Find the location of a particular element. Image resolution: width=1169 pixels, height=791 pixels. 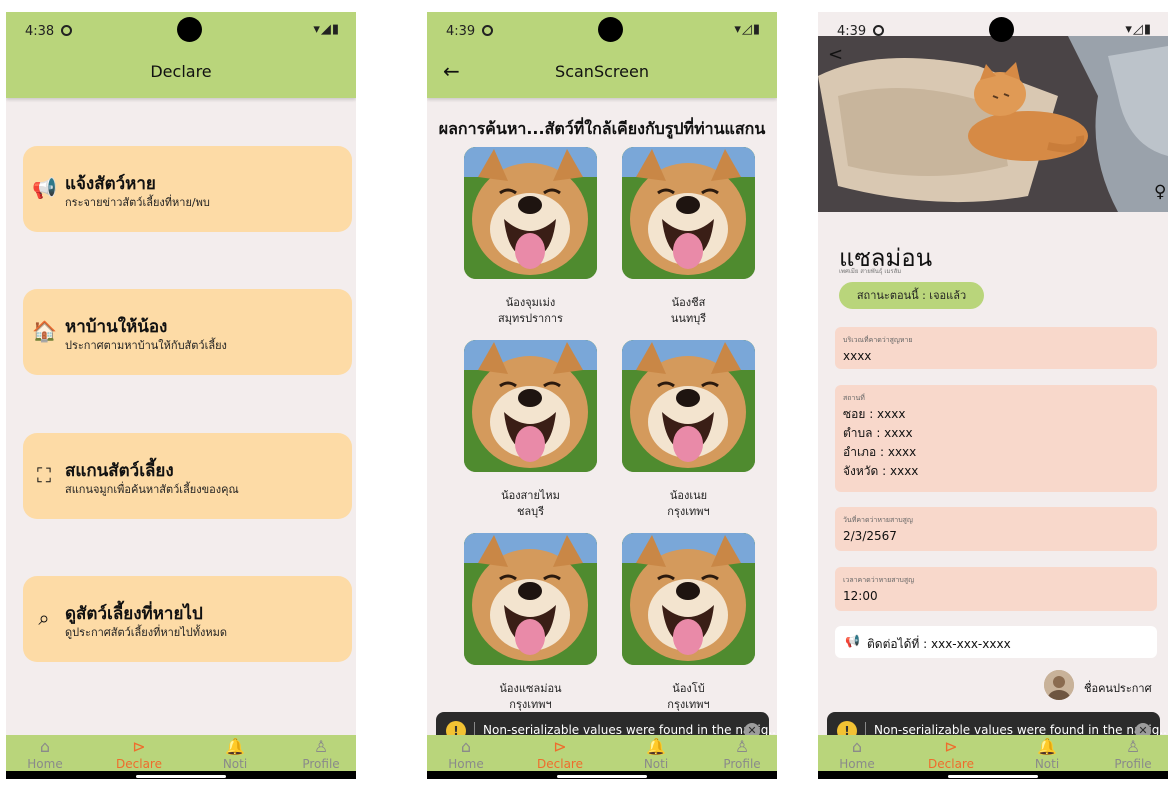

pet-province: สมุทรปราการ is located at coordinates (530, 318).